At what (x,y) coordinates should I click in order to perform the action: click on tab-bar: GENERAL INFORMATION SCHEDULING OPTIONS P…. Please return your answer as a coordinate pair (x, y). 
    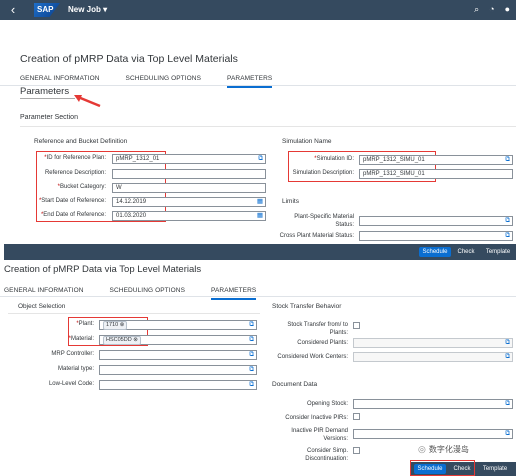
    Looking at the image, I should click on (130, 293).